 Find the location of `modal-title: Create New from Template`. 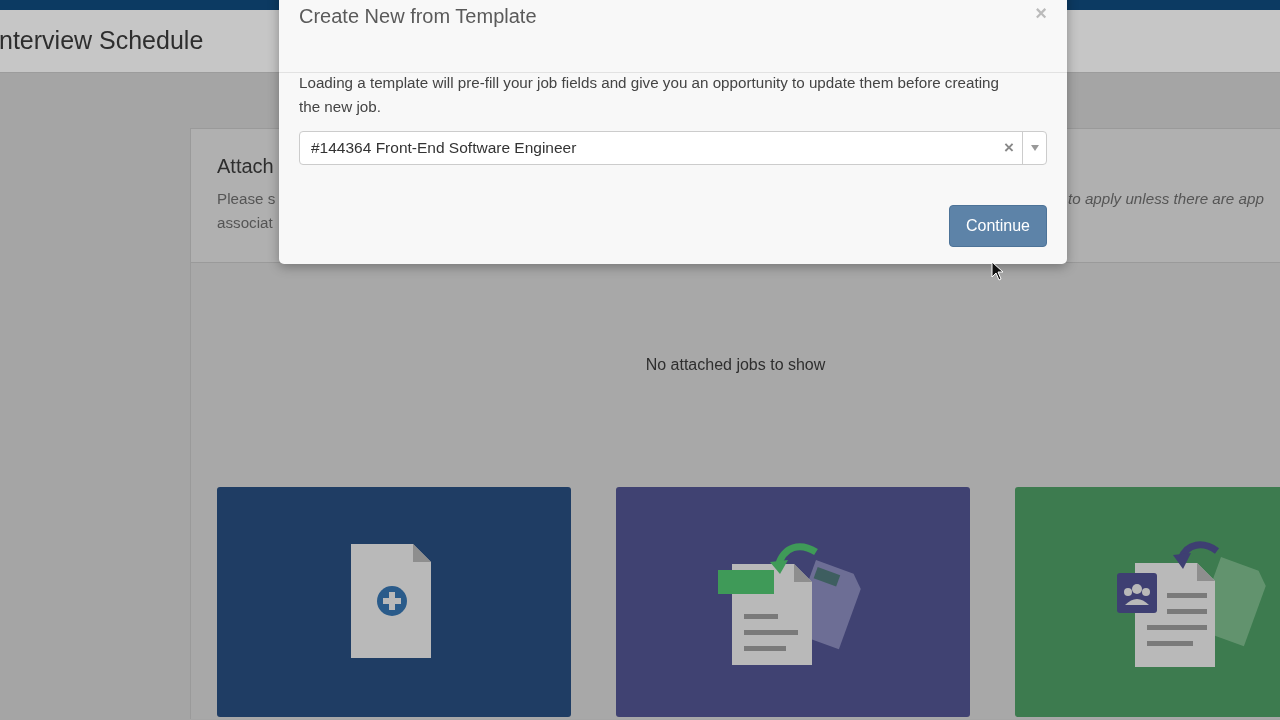

modal-title: Create New from Template is located at coordinates (418, 16).